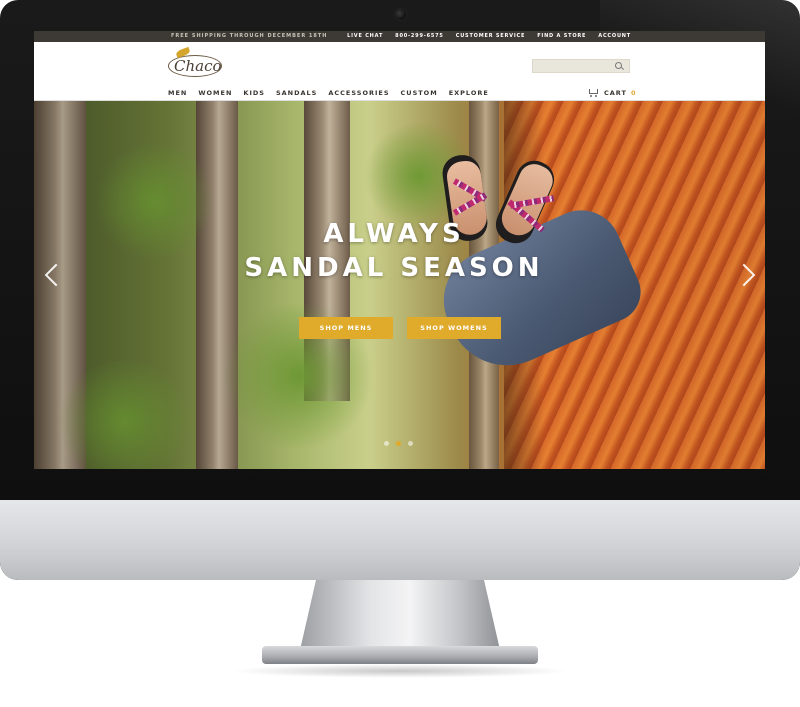 This screenshot has height=707, width=800. What do you see at coordinates (400, 540) in the screenshot?
I see `monitor-chin` at bounding box center [400, 540].